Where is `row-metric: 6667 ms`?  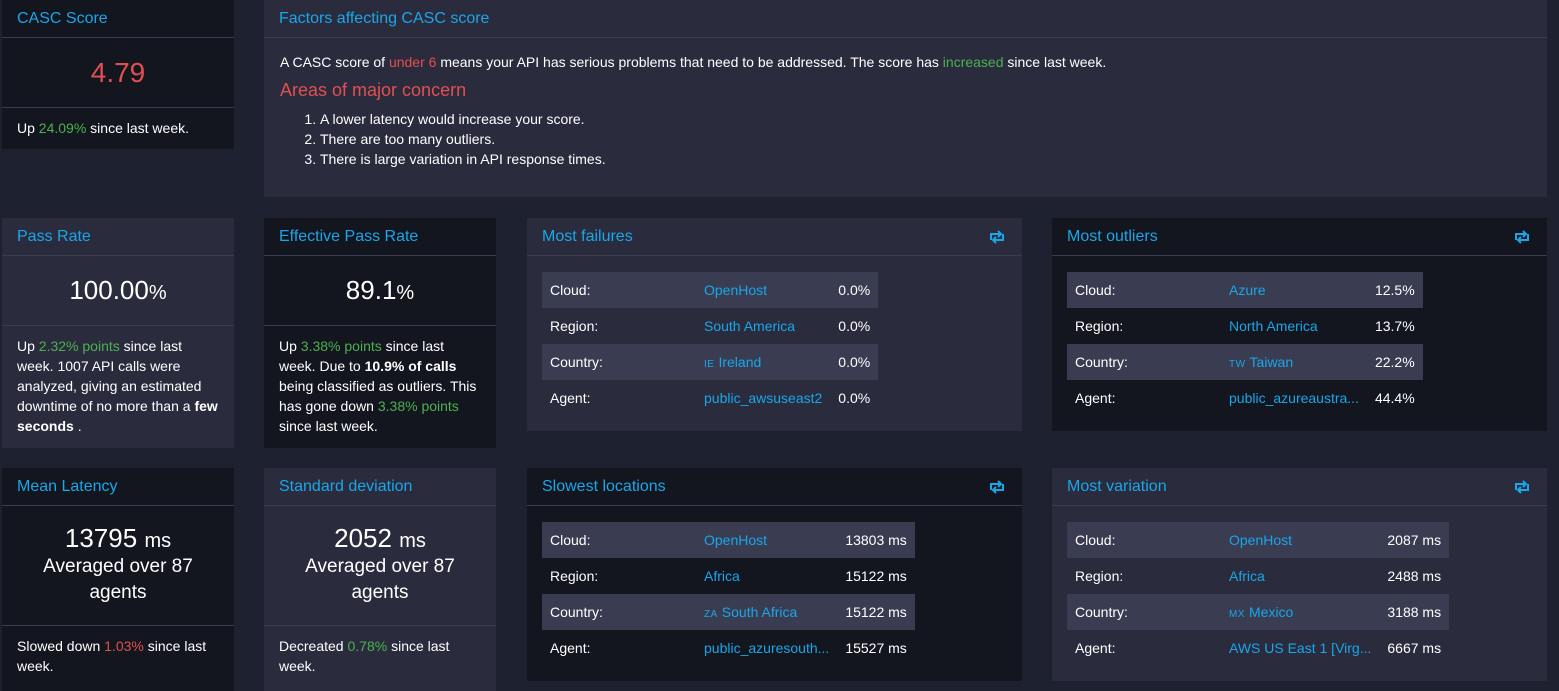 row-metric: 6667 ms is located at coordinates (1414, 648).